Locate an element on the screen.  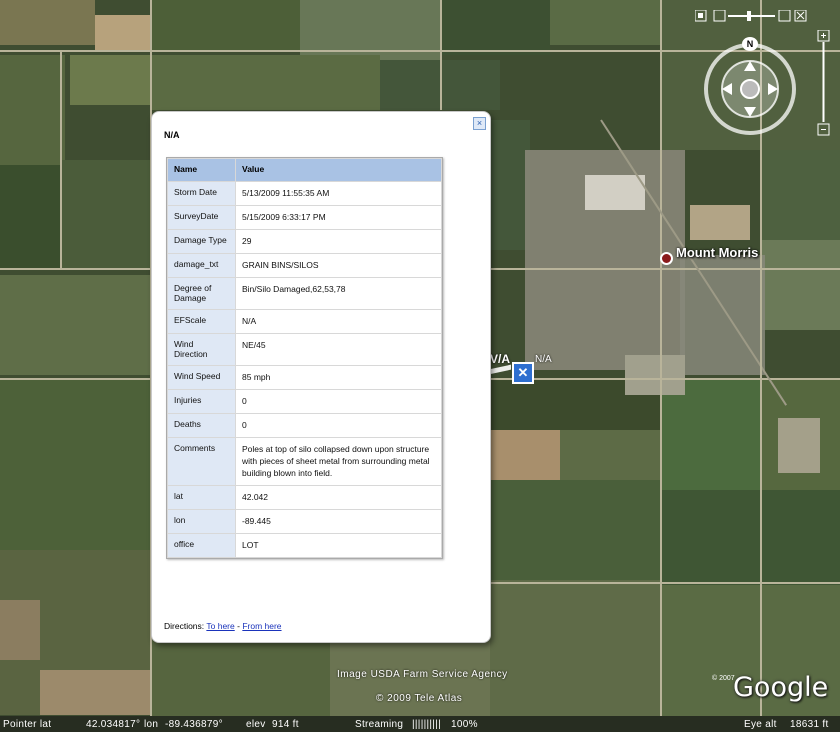
top-controls-icon is located at coordinates (750, 15).